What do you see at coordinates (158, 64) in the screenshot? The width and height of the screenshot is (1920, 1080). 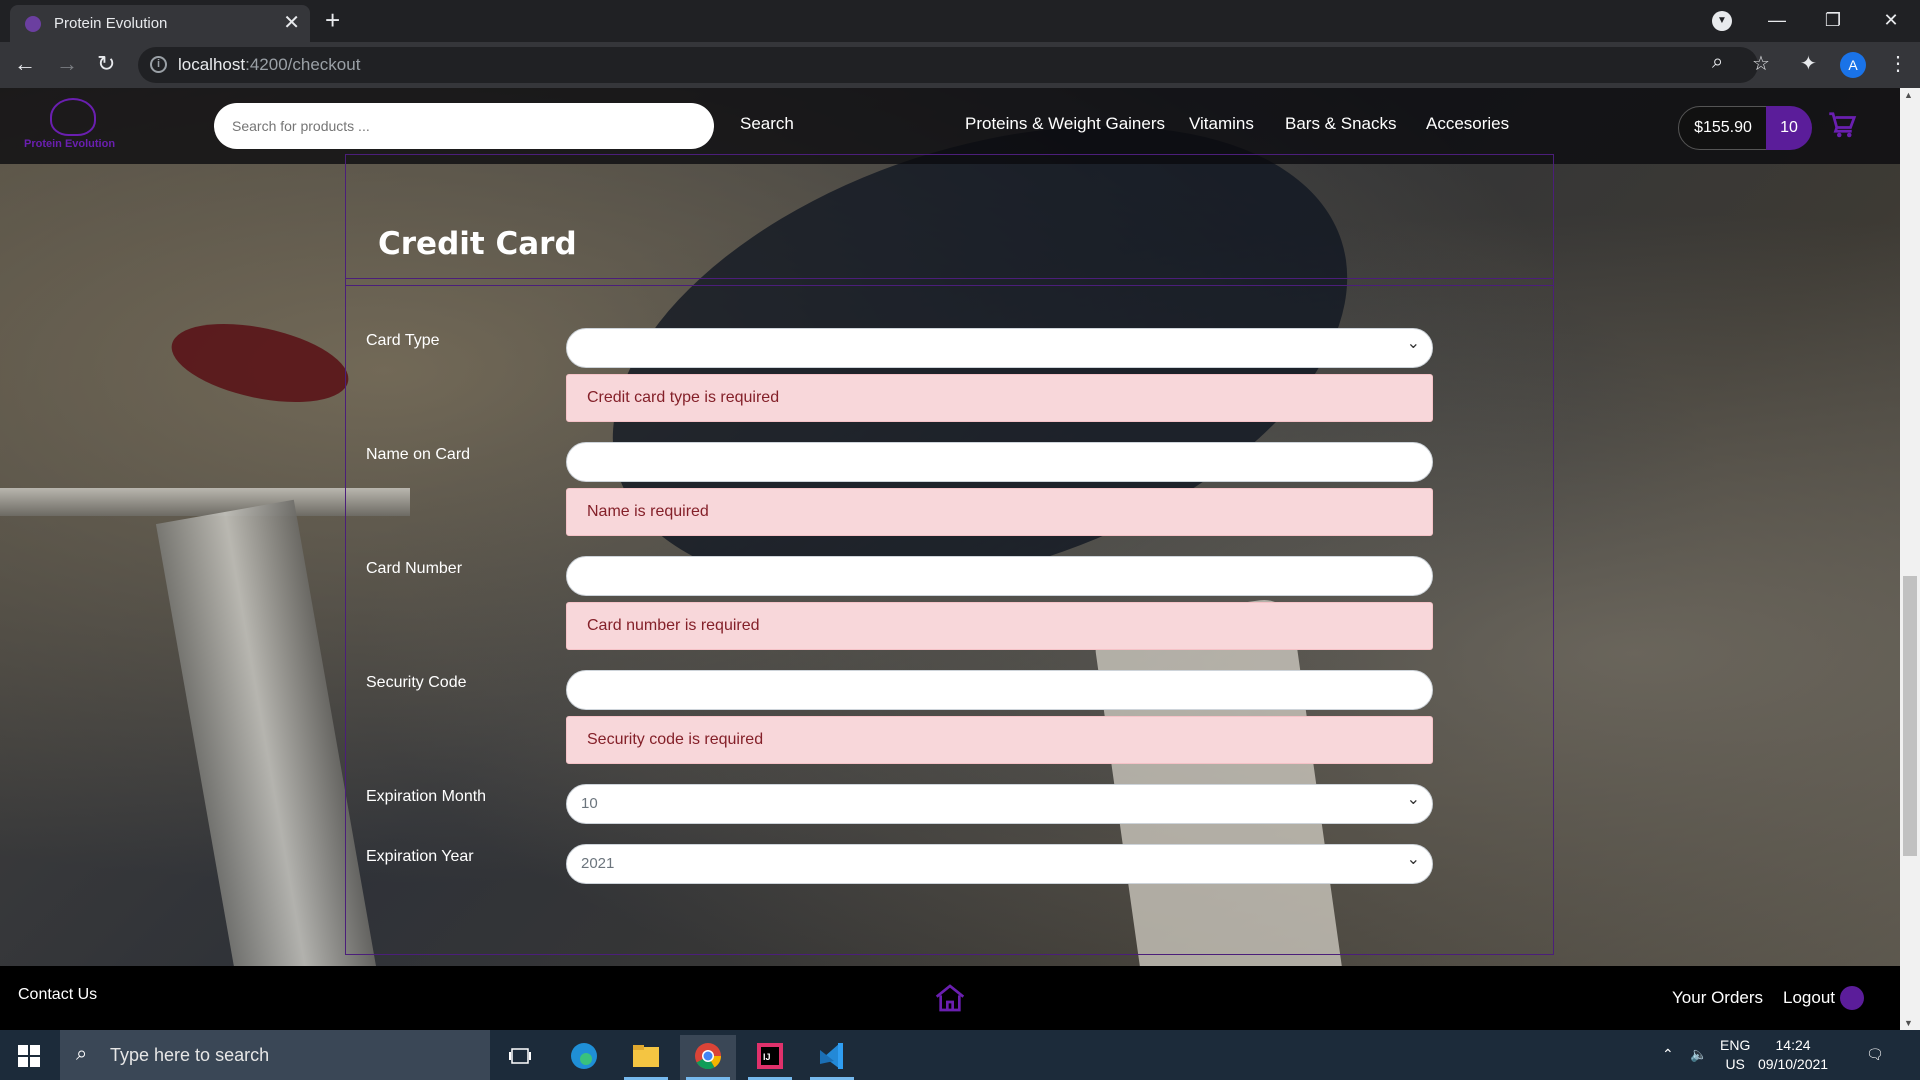 I see `site-info-icon: i` at bounding box center [158, 64].